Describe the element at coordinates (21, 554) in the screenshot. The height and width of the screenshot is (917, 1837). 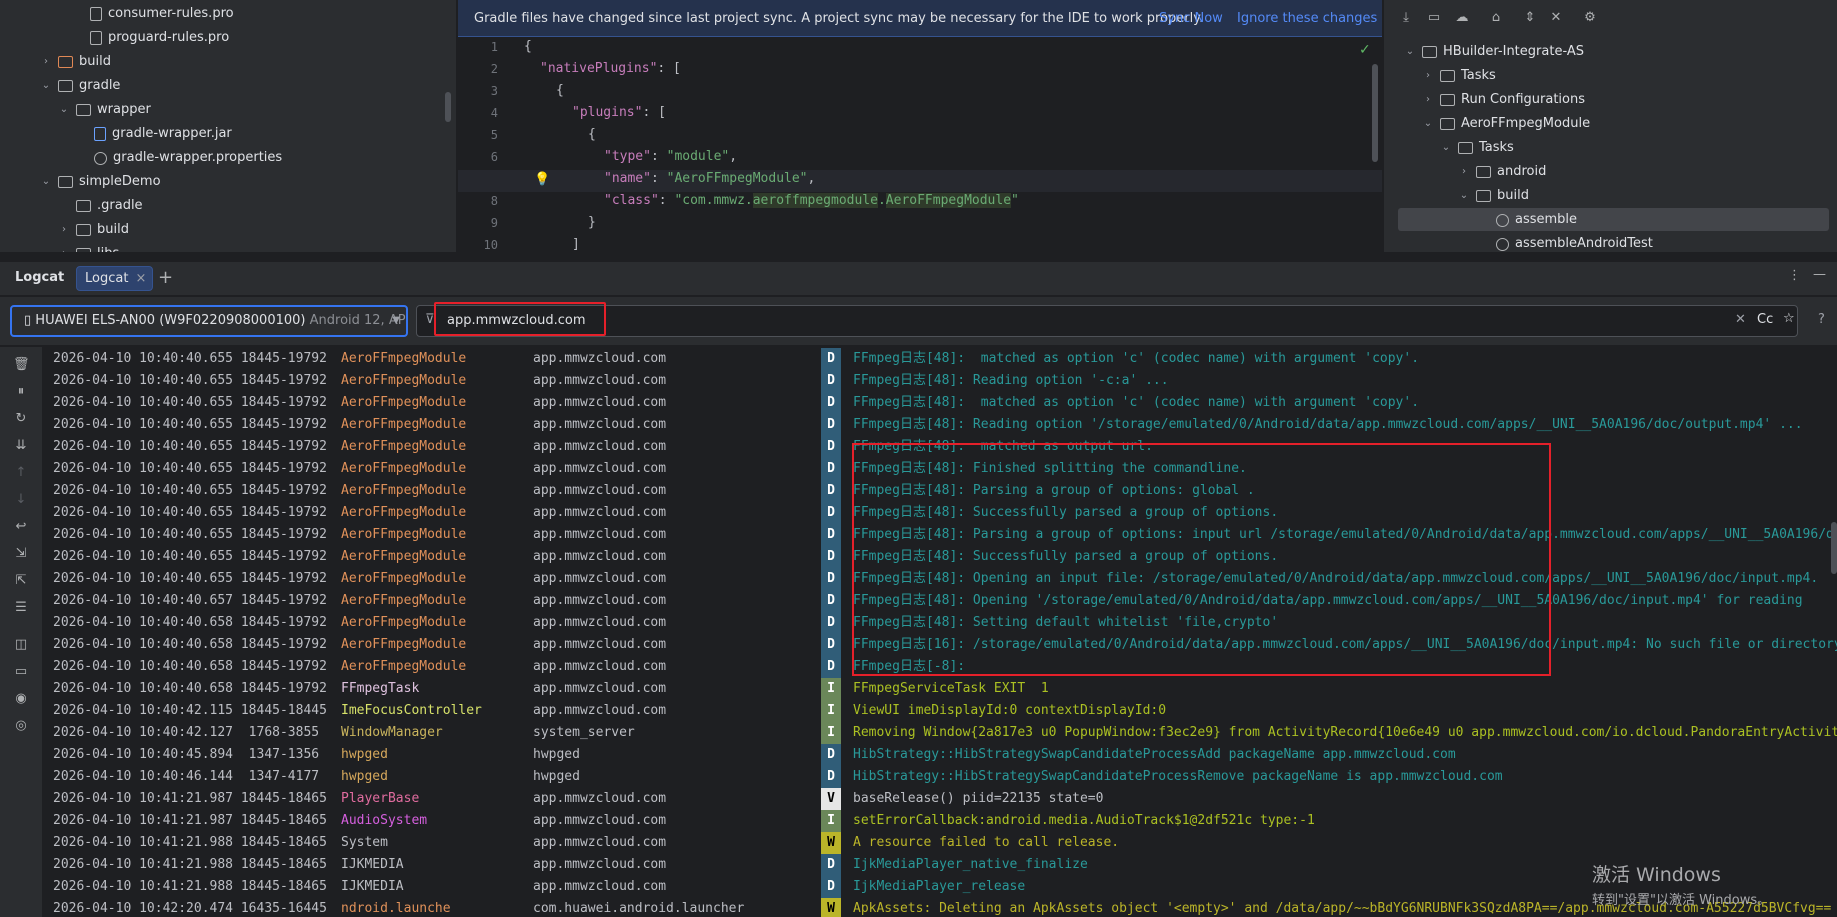
I see `import-icon: ⇲` at that location.